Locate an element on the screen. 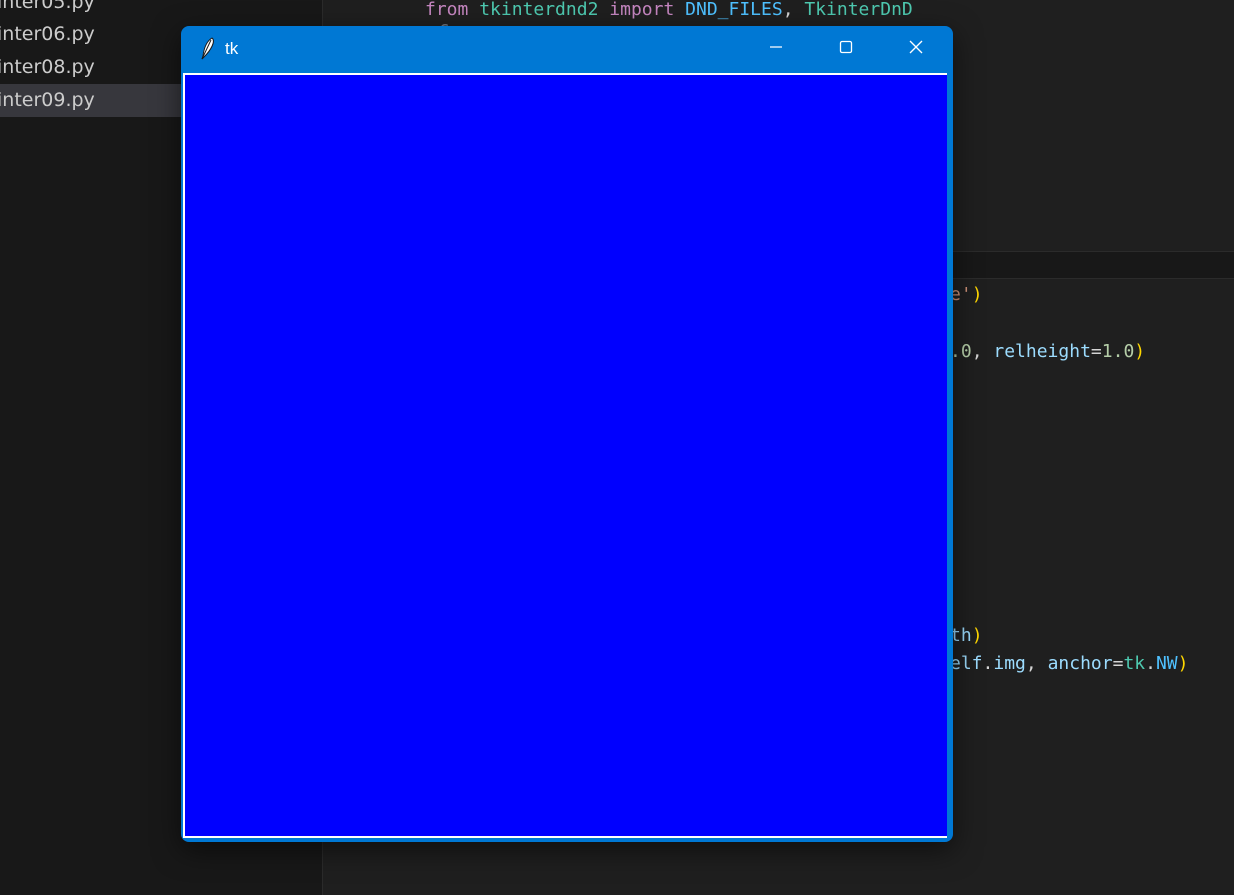  file-name: inter09.py is located at coordinates (47, 100).